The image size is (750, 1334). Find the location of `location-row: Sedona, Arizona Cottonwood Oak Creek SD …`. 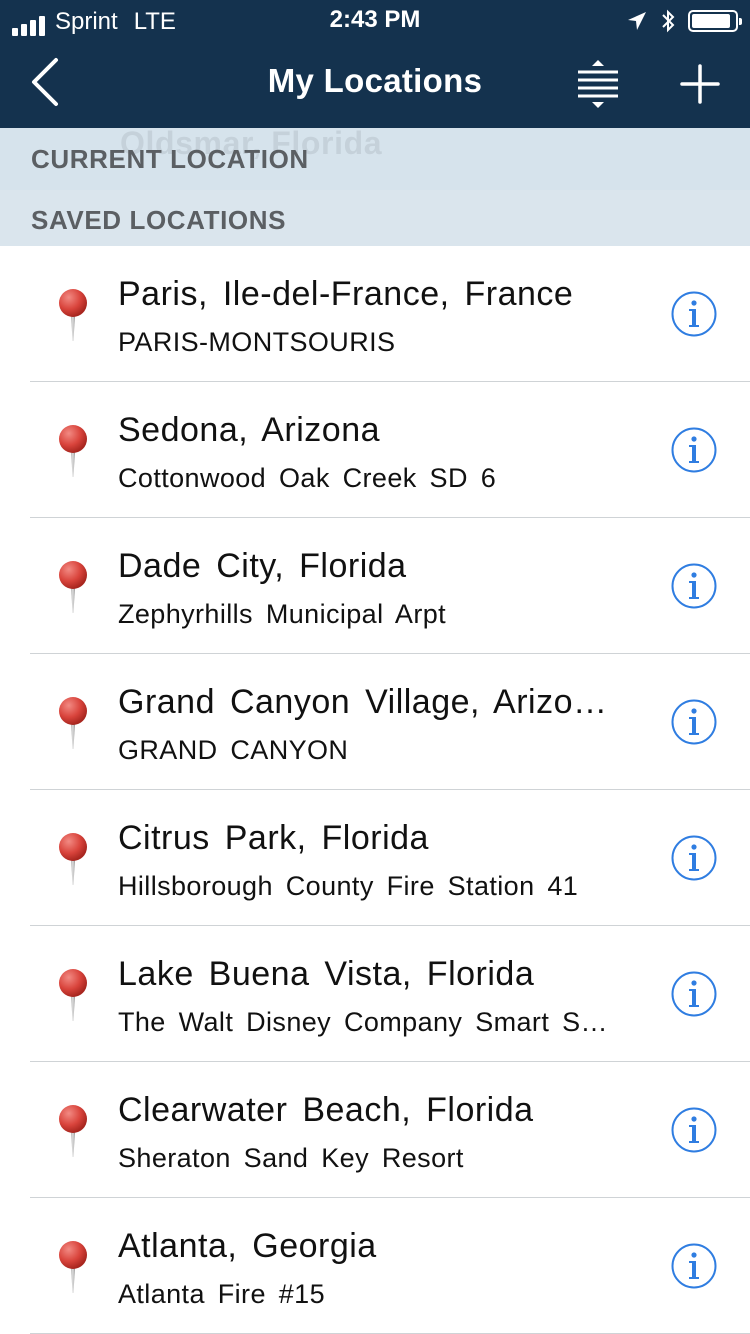

location-row: Sedona, Arizona Cottonwood Oak Creek SD … is located at coordinates (375, 450).